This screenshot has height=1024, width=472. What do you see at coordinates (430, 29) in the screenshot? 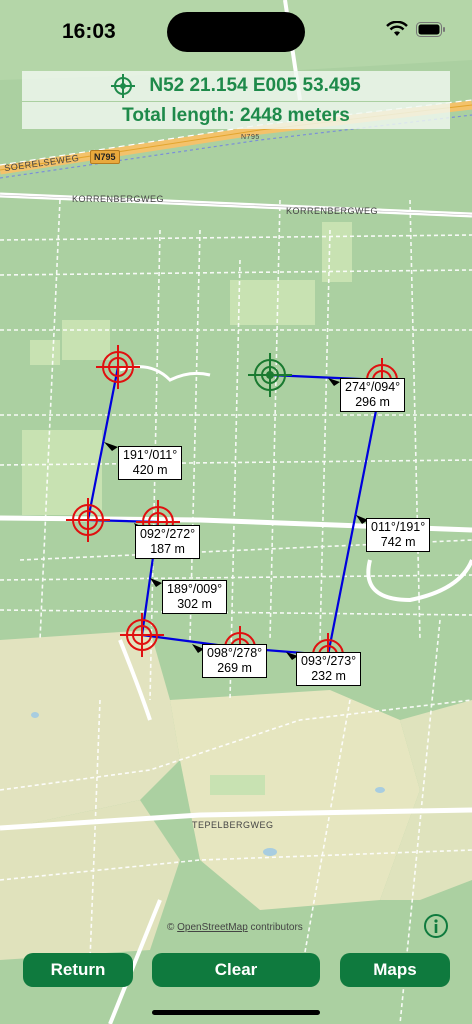
I see `battery-icon` at bounding box center [430, 29].